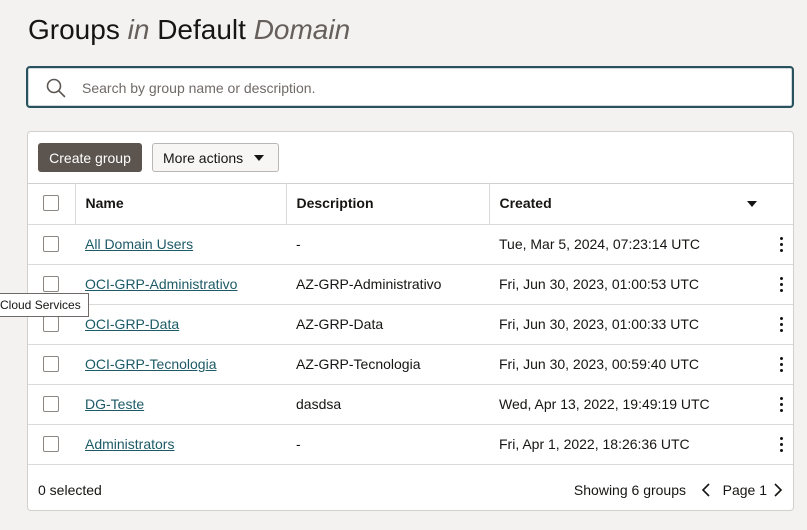 Image resolution: width=807 pixels, height=530 pixels. I want to click on sort-desc-icon, so click(752, 204).